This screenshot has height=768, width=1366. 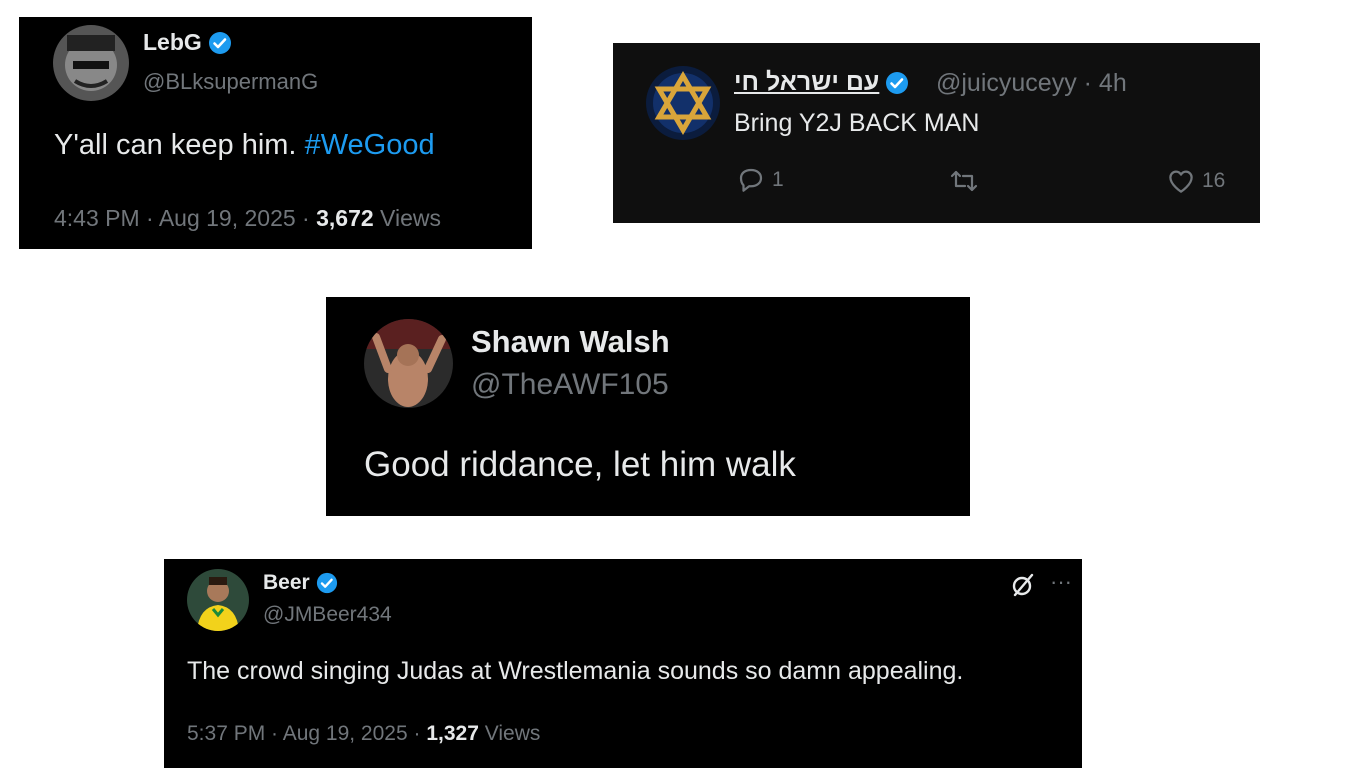 What do you see at coordinates (286, 582) in the screenshot?
I see `user-name-text: Beer` at bounding box center [286, 582].